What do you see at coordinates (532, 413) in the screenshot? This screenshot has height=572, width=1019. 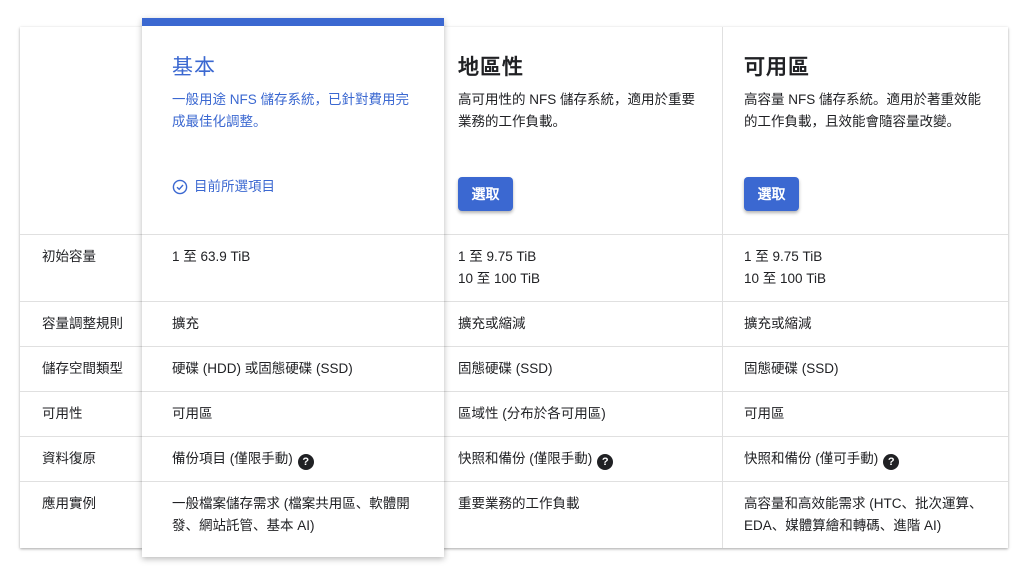 I see `cell-availability: 區域性 (分布於各可用區)` at bounding box center [532, 413].